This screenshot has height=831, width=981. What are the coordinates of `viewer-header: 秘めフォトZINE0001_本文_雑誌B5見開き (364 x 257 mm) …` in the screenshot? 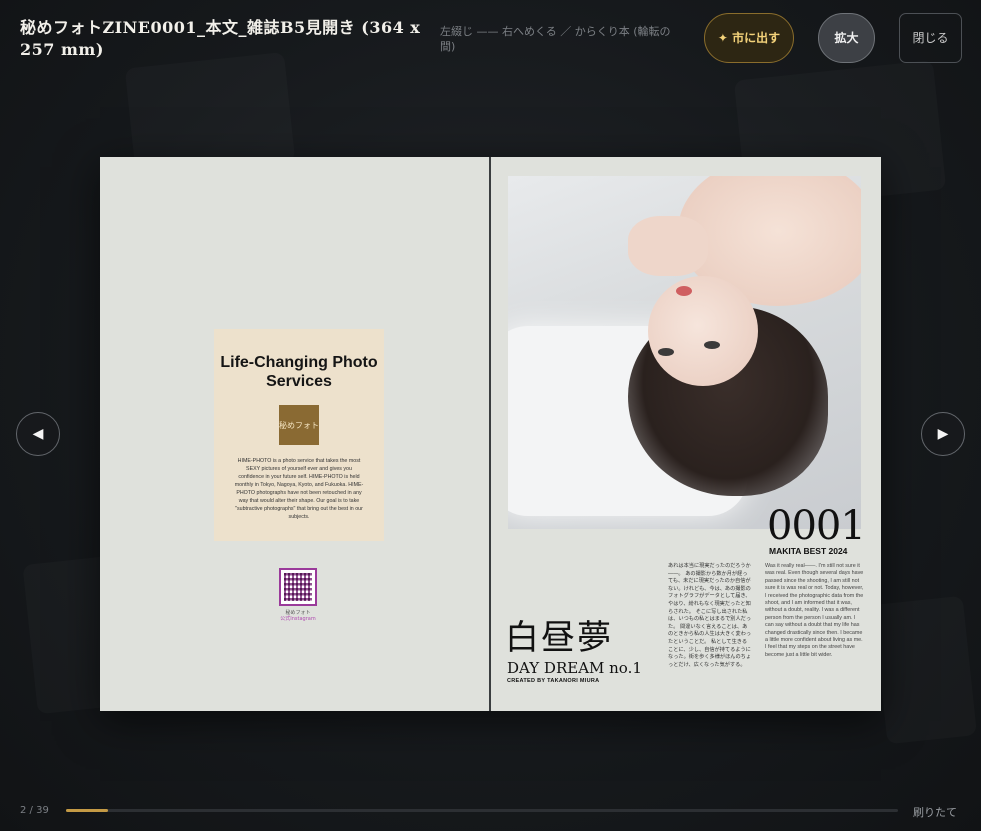 It's located at (490, 39).